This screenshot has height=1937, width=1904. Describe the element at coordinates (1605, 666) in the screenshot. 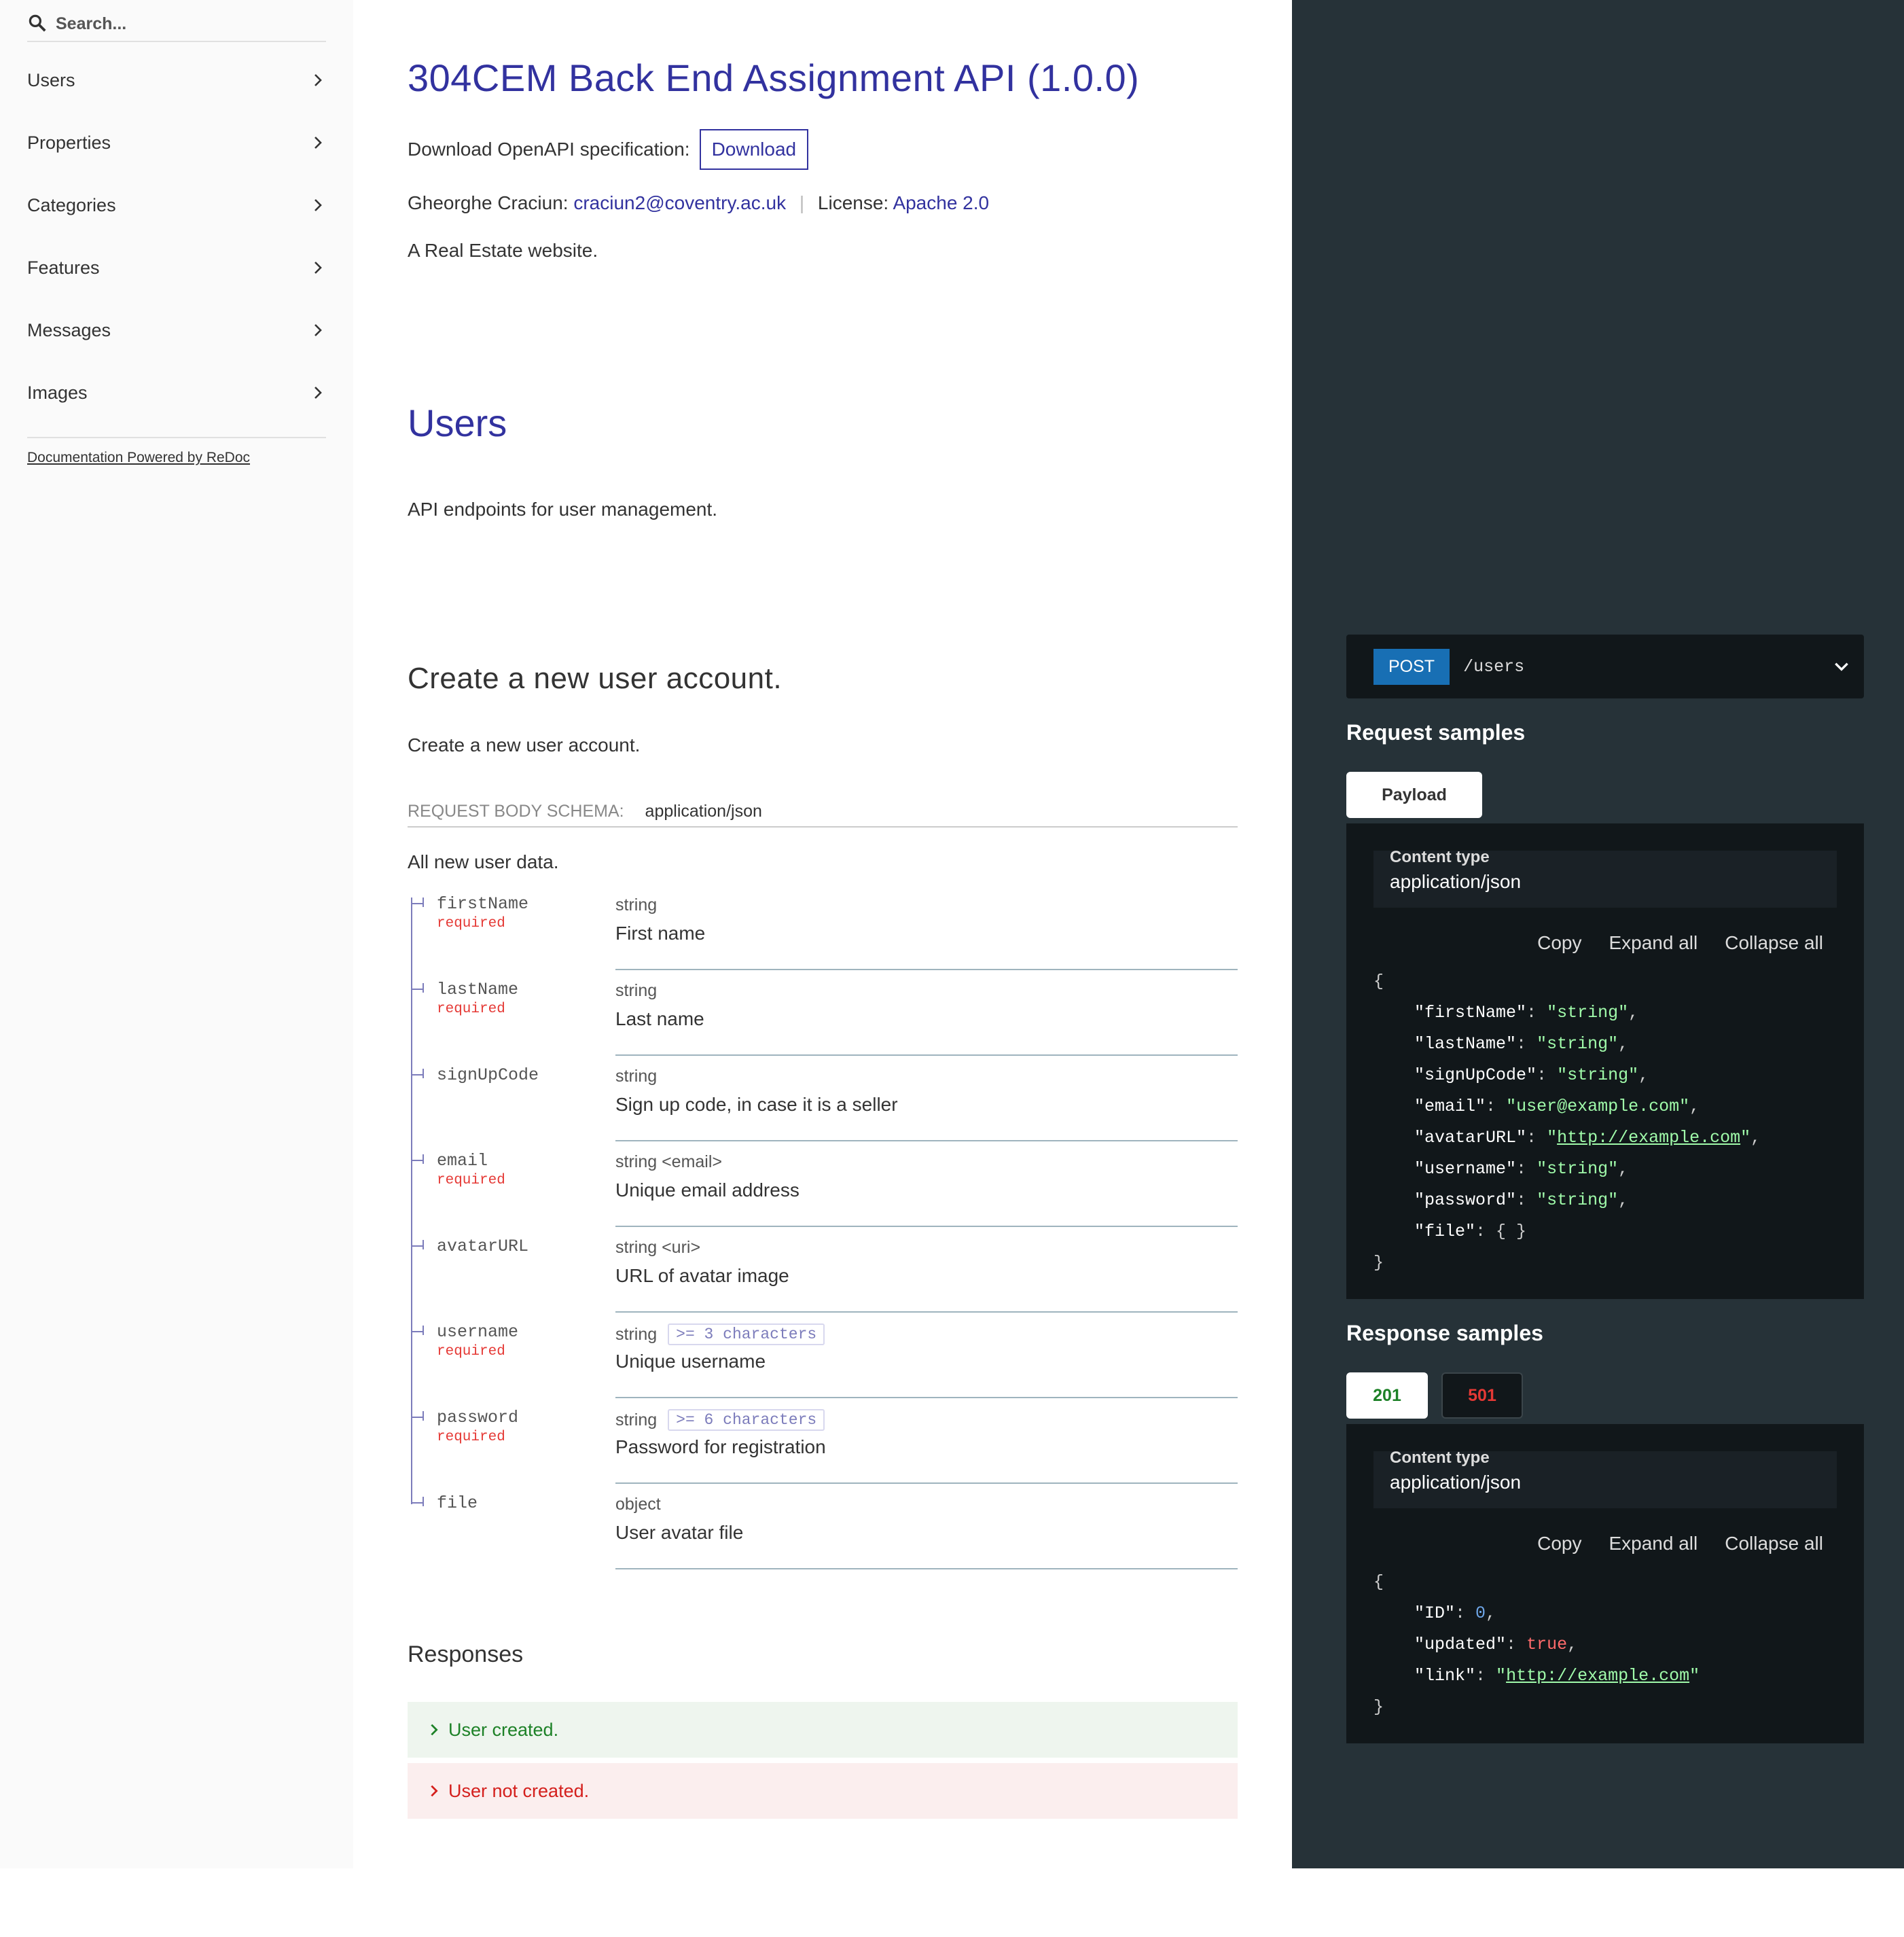

I see `endpoint-toggle: POST /users` at that location.